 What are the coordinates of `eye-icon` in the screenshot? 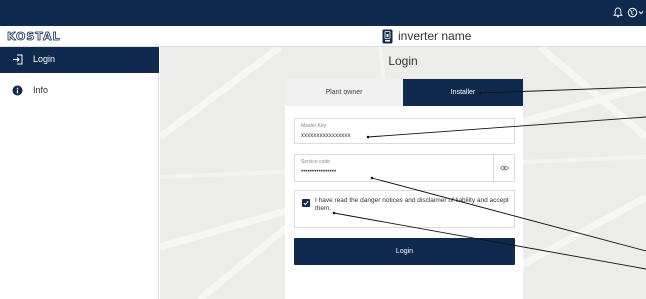 It's located at (504, 168).